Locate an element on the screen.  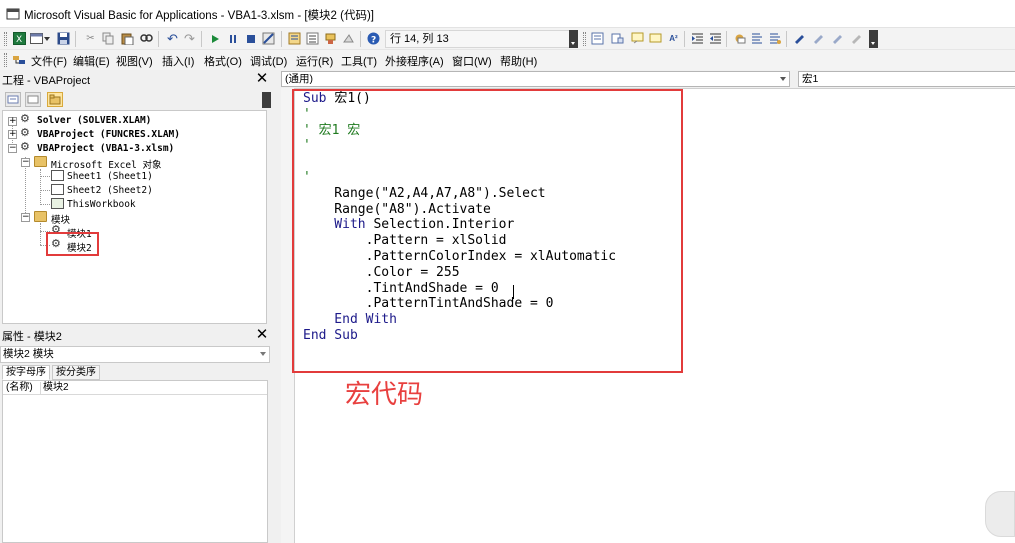
tree-item-funcres: VBAProject (FUNCRES.XLAM) is located at coordinates (108, 134).